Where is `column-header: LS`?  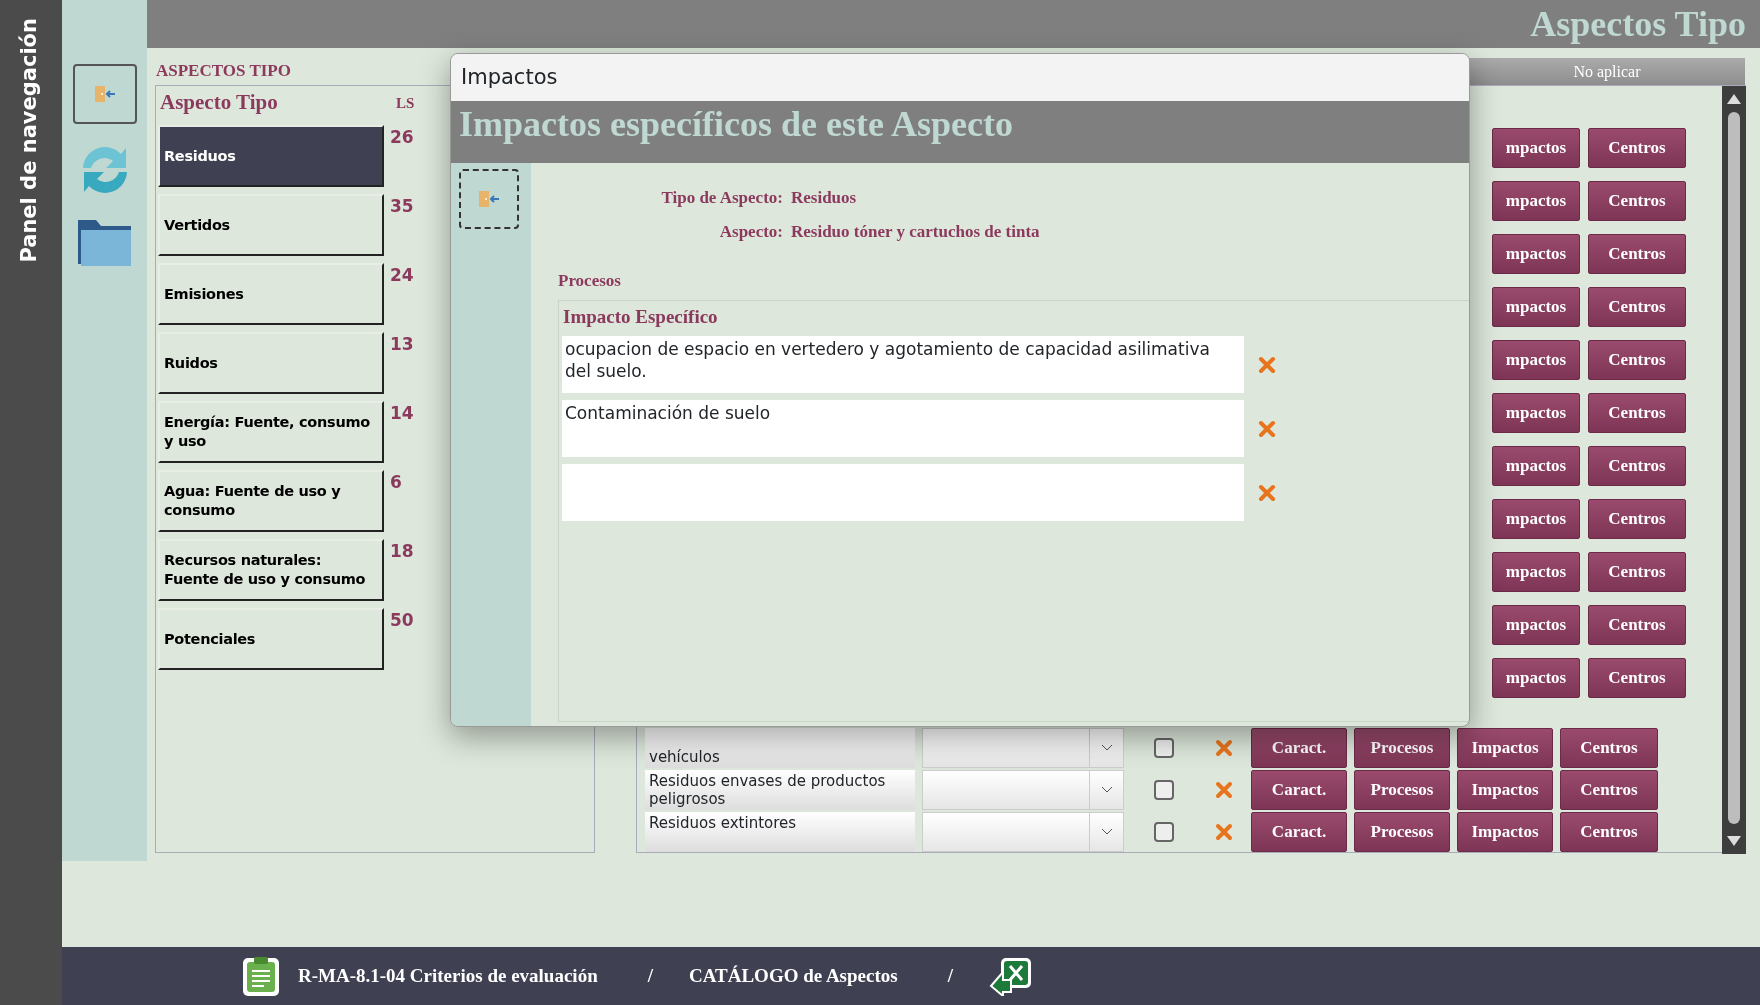
column-header: LS is located at coordinates (405, 103).